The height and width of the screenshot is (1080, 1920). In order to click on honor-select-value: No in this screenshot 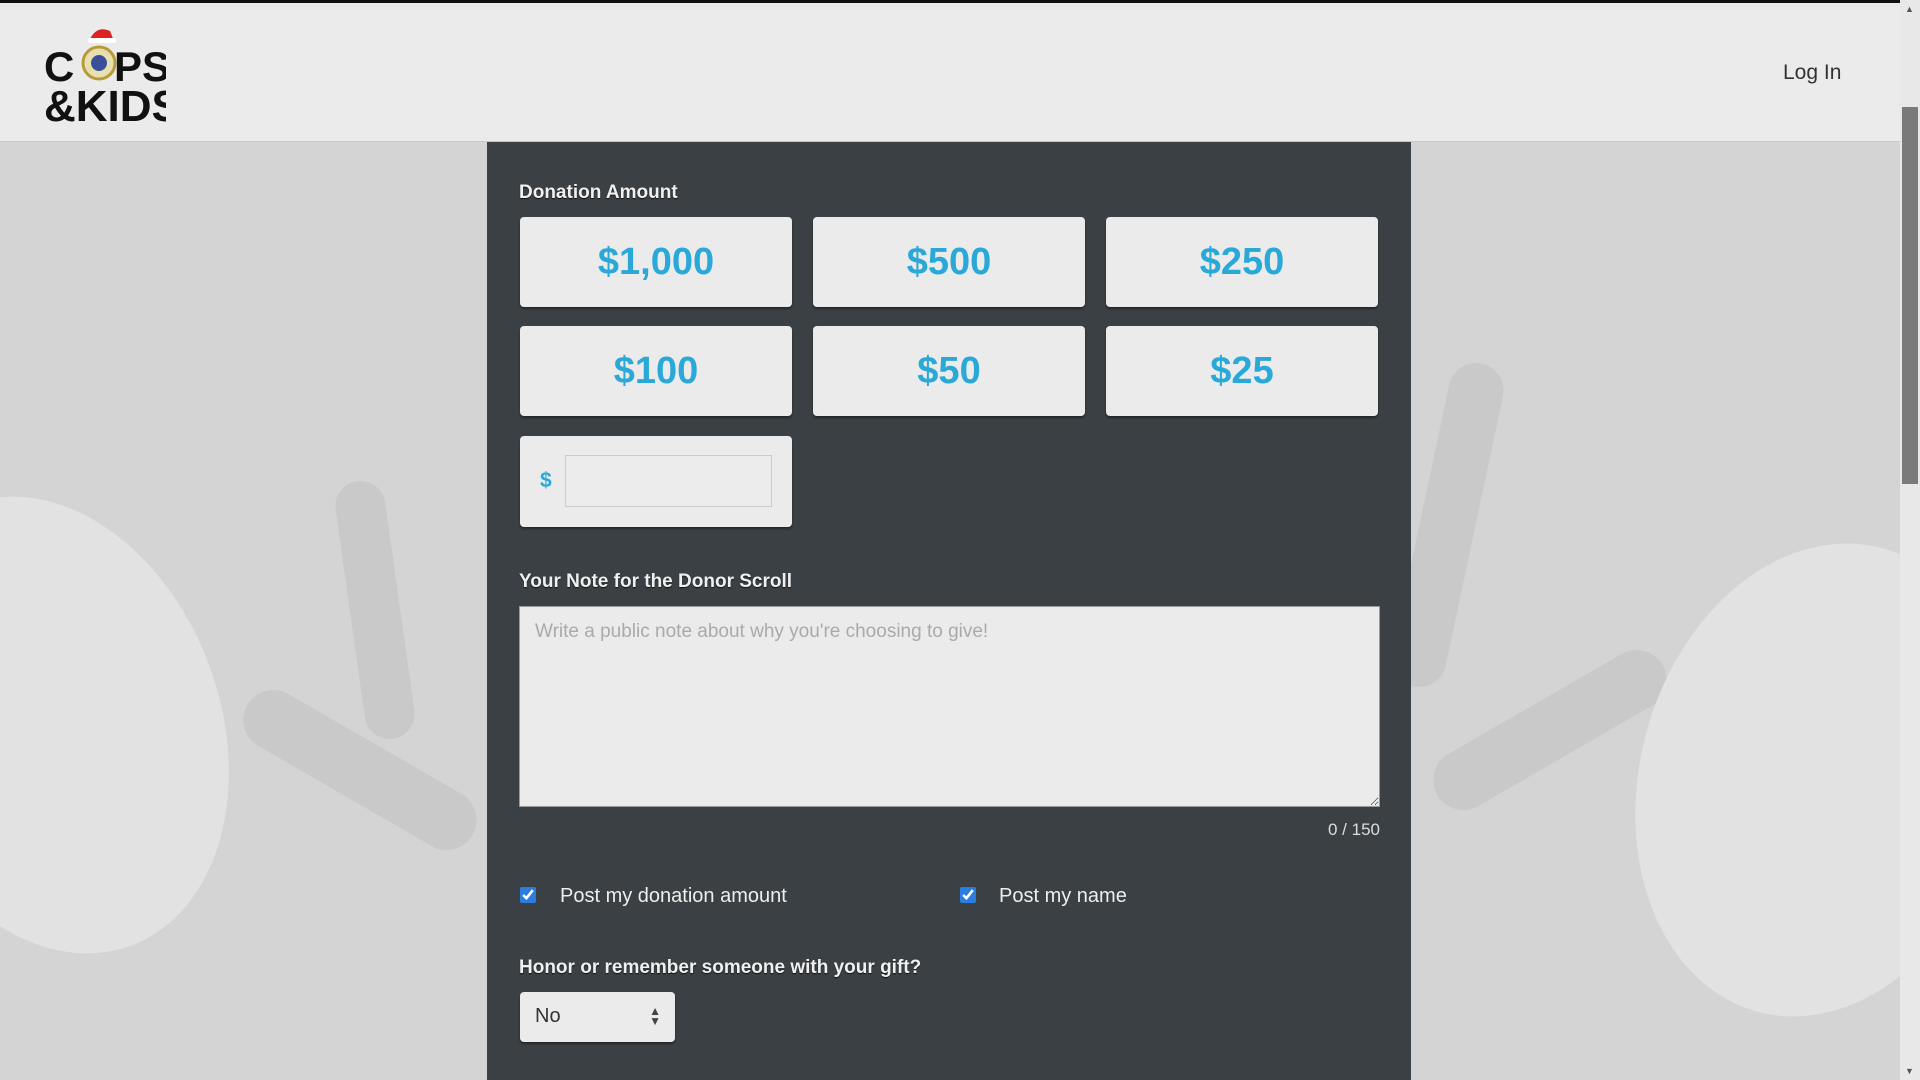, I will do `click(548, 1016)`.